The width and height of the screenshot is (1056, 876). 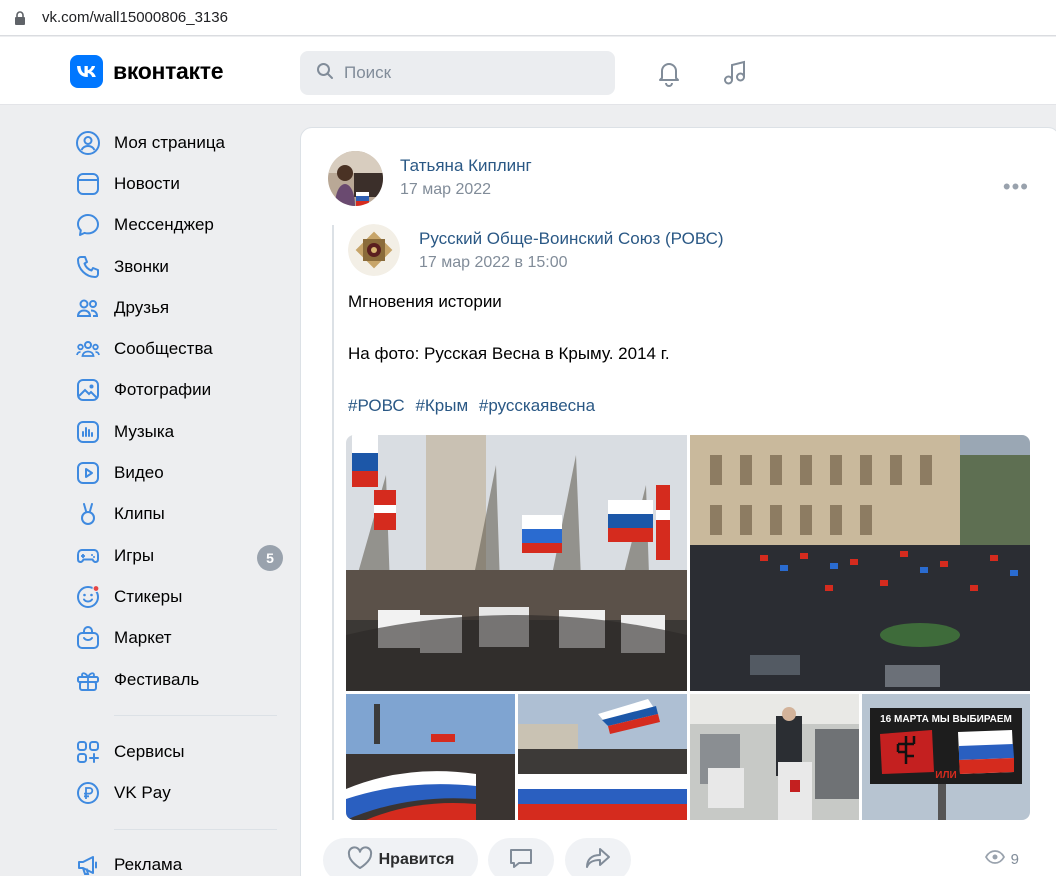 What do you see at coordinates (1014, 859) in the screenshot?
I see `views-count: 9` at bounding box center [1014, 859].